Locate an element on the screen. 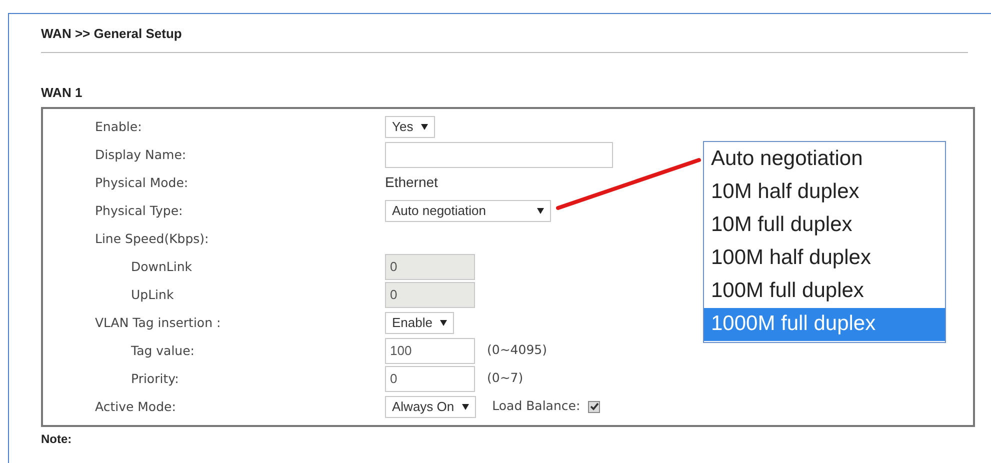 The height and width of the screenshot is (463, 991). field-label: Priority: is located at coordinates (155, 378).